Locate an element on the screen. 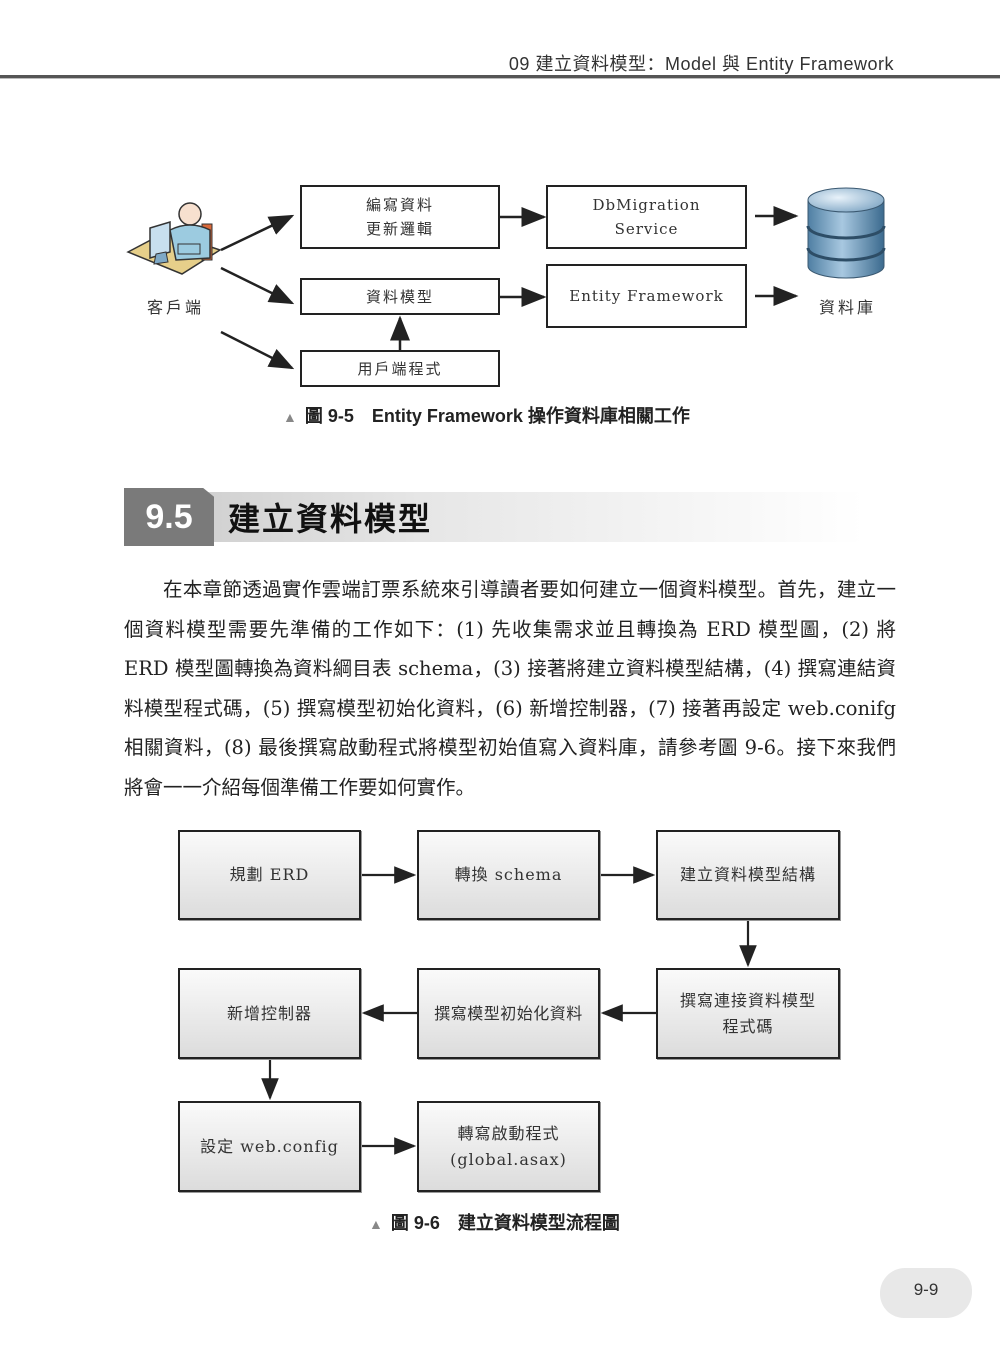 The image size is (1000, 1353). box-client-program-label: 用戶端程式 is located at coordinates (400, 368).